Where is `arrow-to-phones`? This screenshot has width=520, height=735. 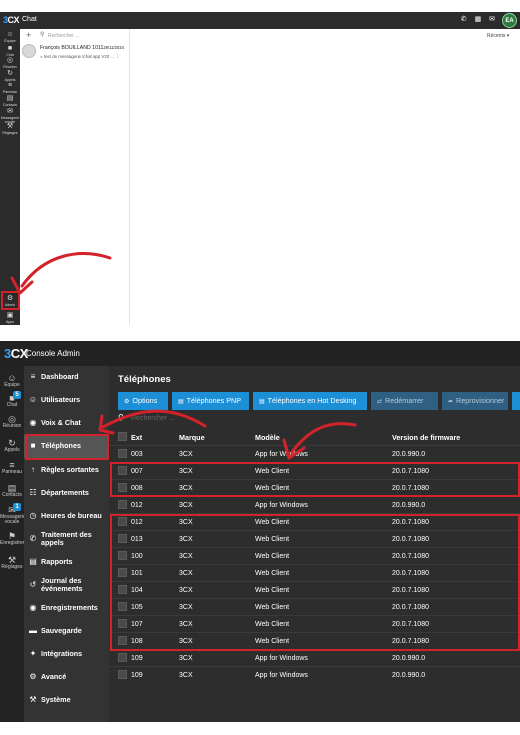
arrow-to-phones is located at coordinates (154, 419).